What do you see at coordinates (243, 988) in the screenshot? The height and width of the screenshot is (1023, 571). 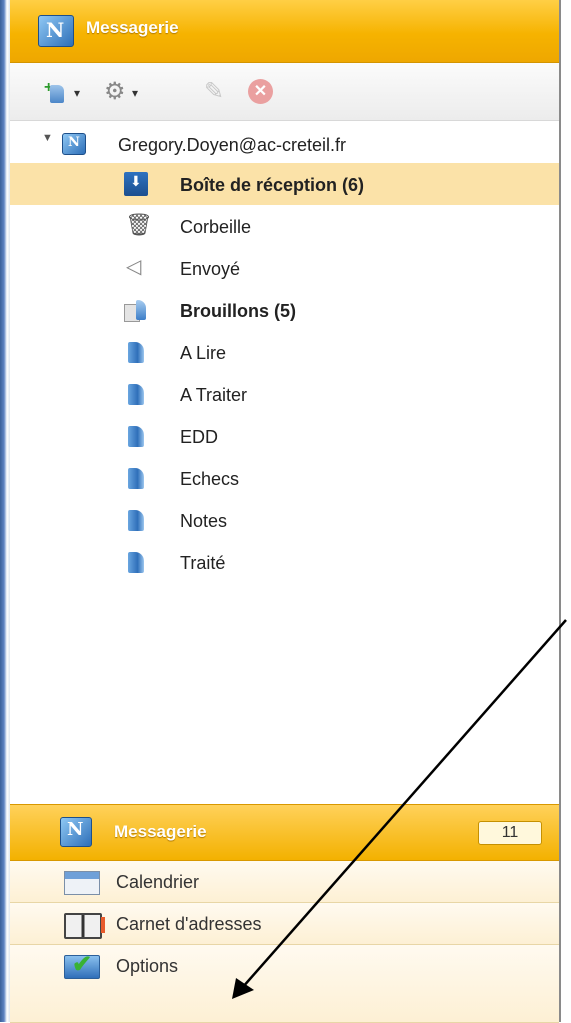 I see `annotation-arrow-head` at bounding box center [243, 988].